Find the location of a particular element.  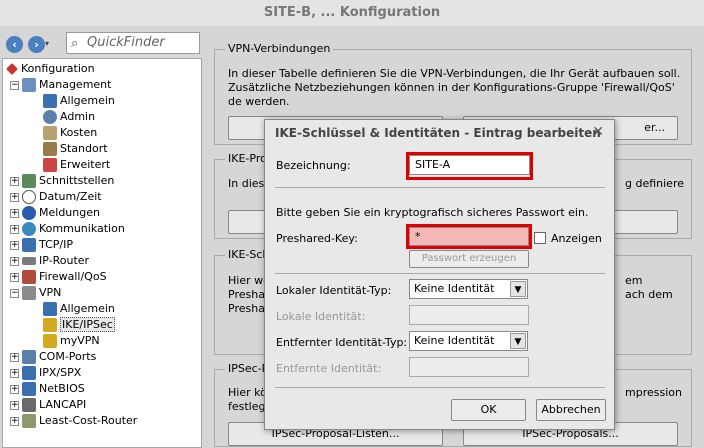

local-identity-type-select: Keine Identität ▼ is located at coordinates (468, 289).